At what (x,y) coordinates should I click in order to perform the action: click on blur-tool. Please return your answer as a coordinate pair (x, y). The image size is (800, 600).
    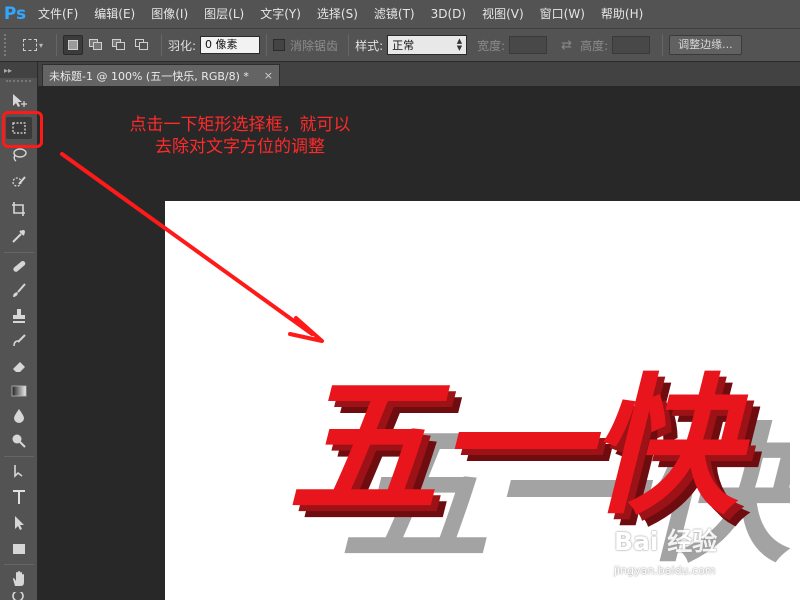
    Looking at the image, I should click on (19, 416).